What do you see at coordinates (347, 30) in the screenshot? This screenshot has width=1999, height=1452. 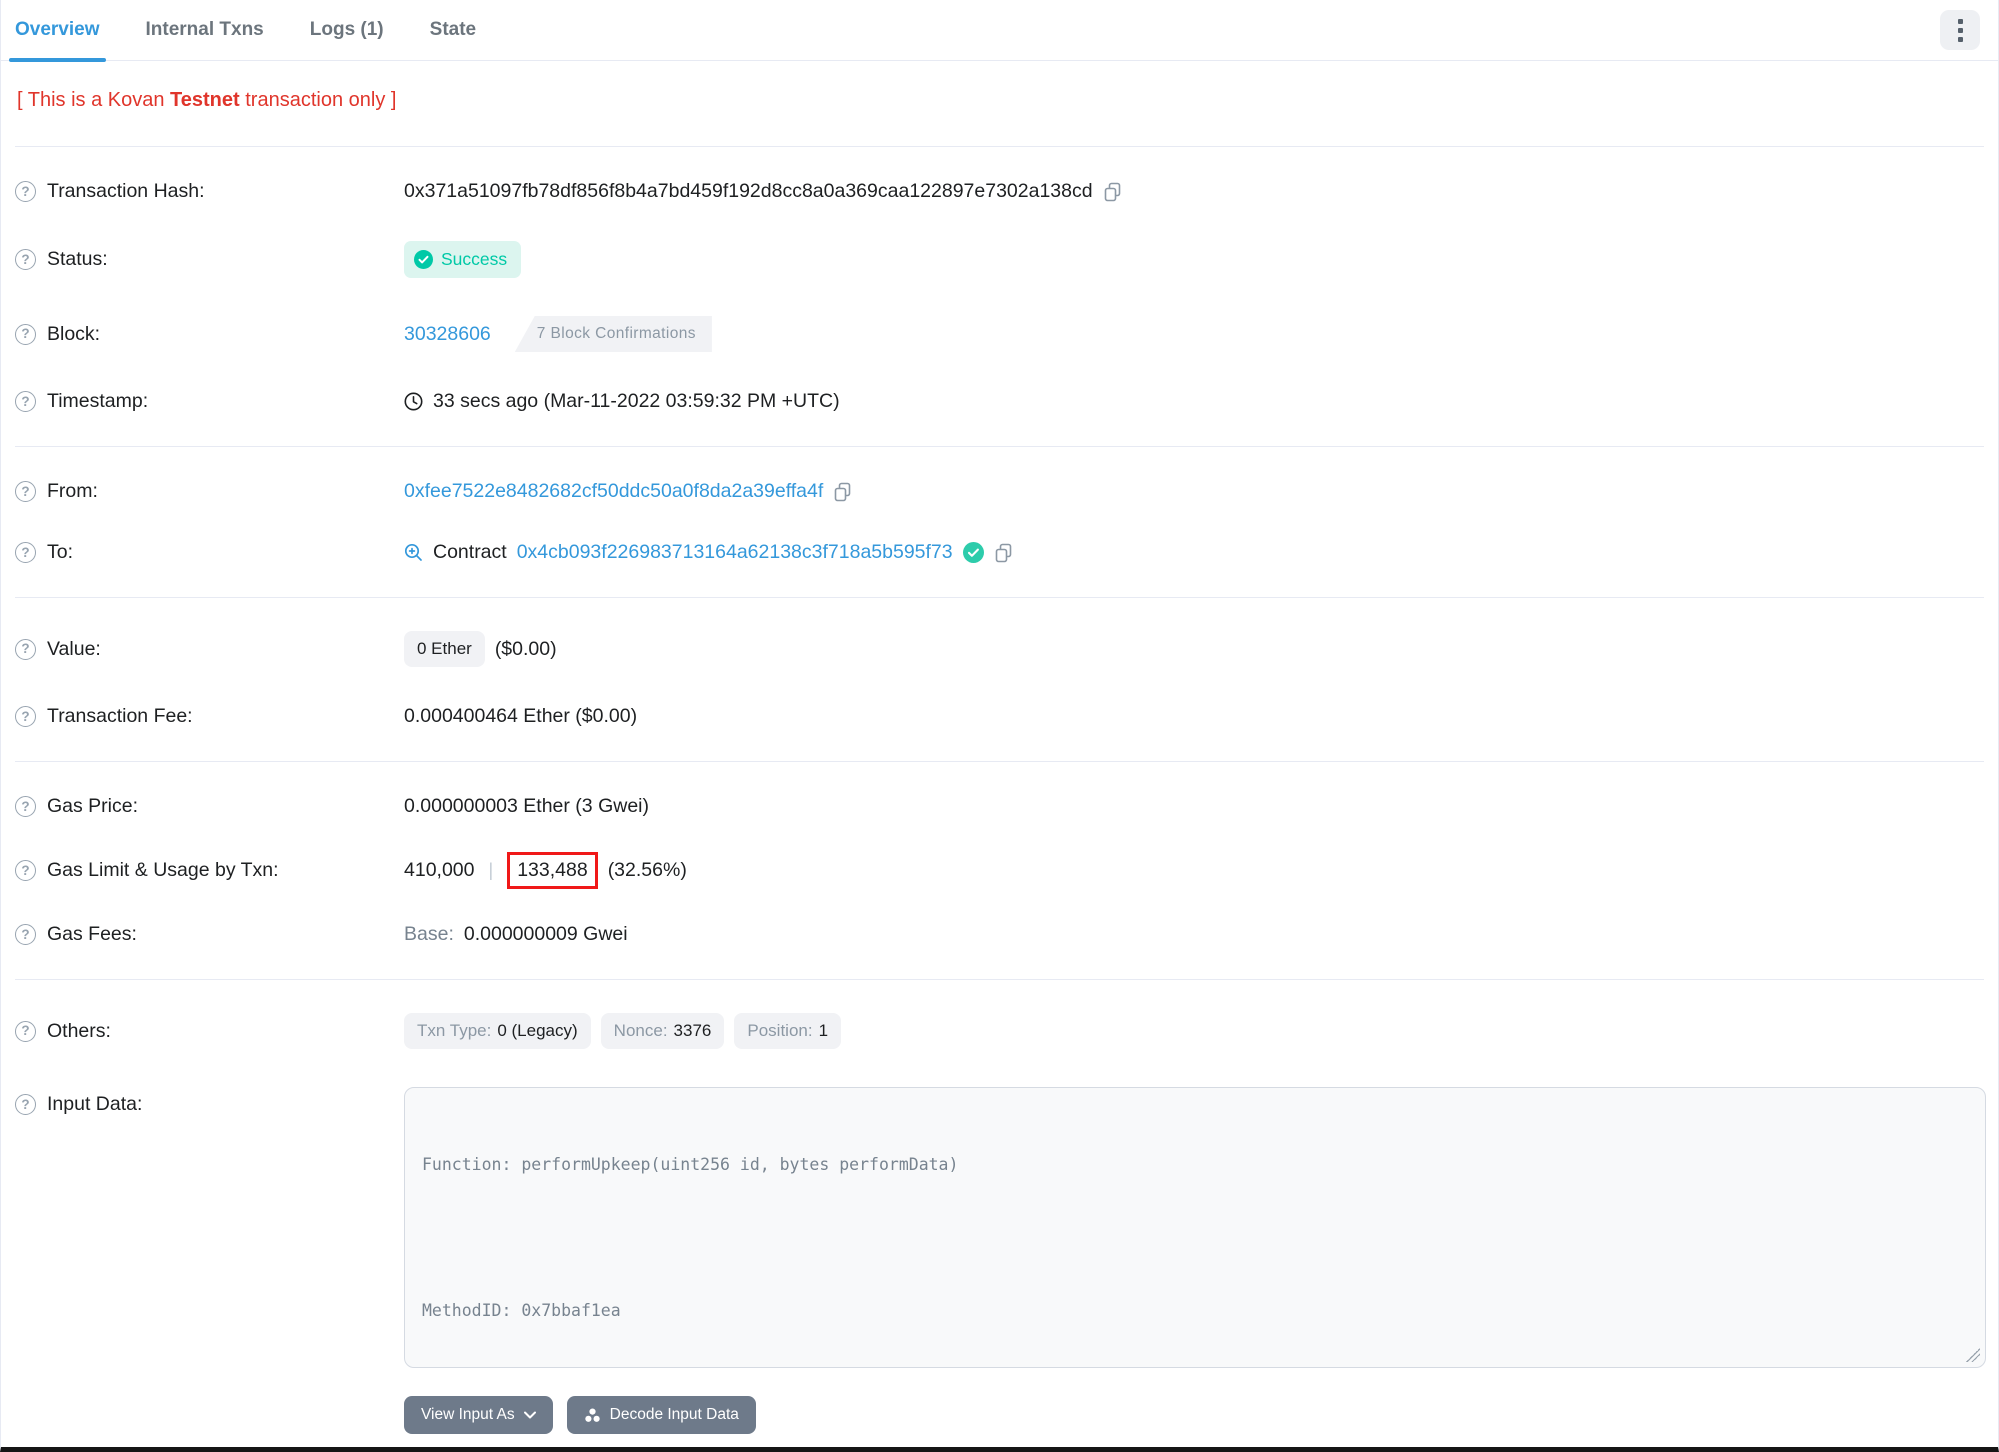 I see `tab-logs: Logs (1)` at bounding box center [347, 30].